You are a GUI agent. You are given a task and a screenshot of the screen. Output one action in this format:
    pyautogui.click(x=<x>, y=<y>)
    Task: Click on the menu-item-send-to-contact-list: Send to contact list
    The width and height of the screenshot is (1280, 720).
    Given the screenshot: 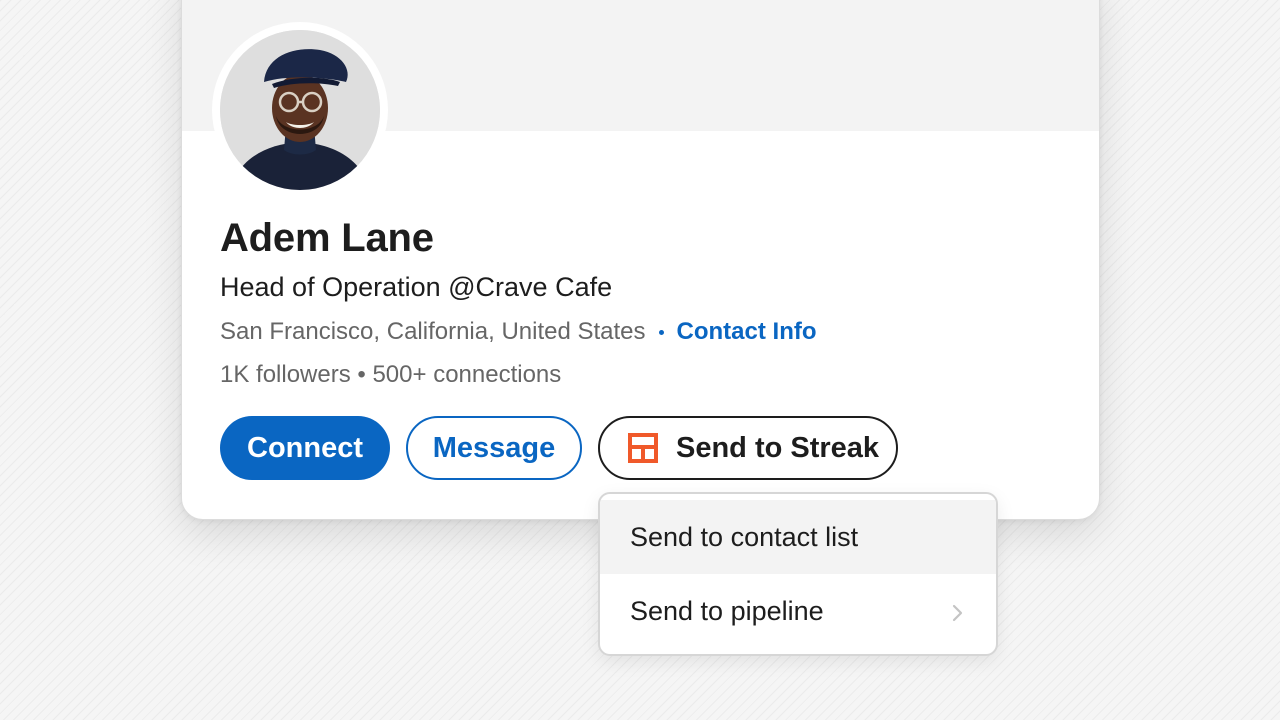 What is the action you would take?
    pyautogui.click(x=798, y=537)
    